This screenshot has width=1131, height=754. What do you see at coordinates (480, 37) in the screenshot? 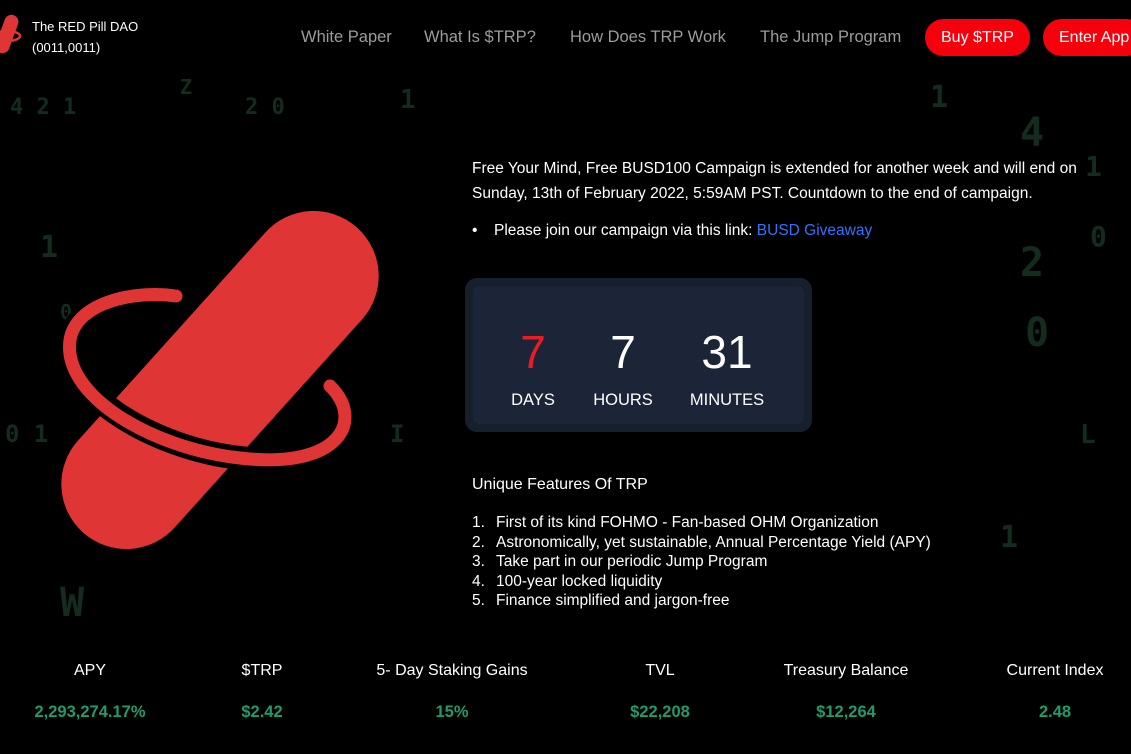
I see `nav-what-is-trp: What Is $TRP?` at bounding box center [480, 37].